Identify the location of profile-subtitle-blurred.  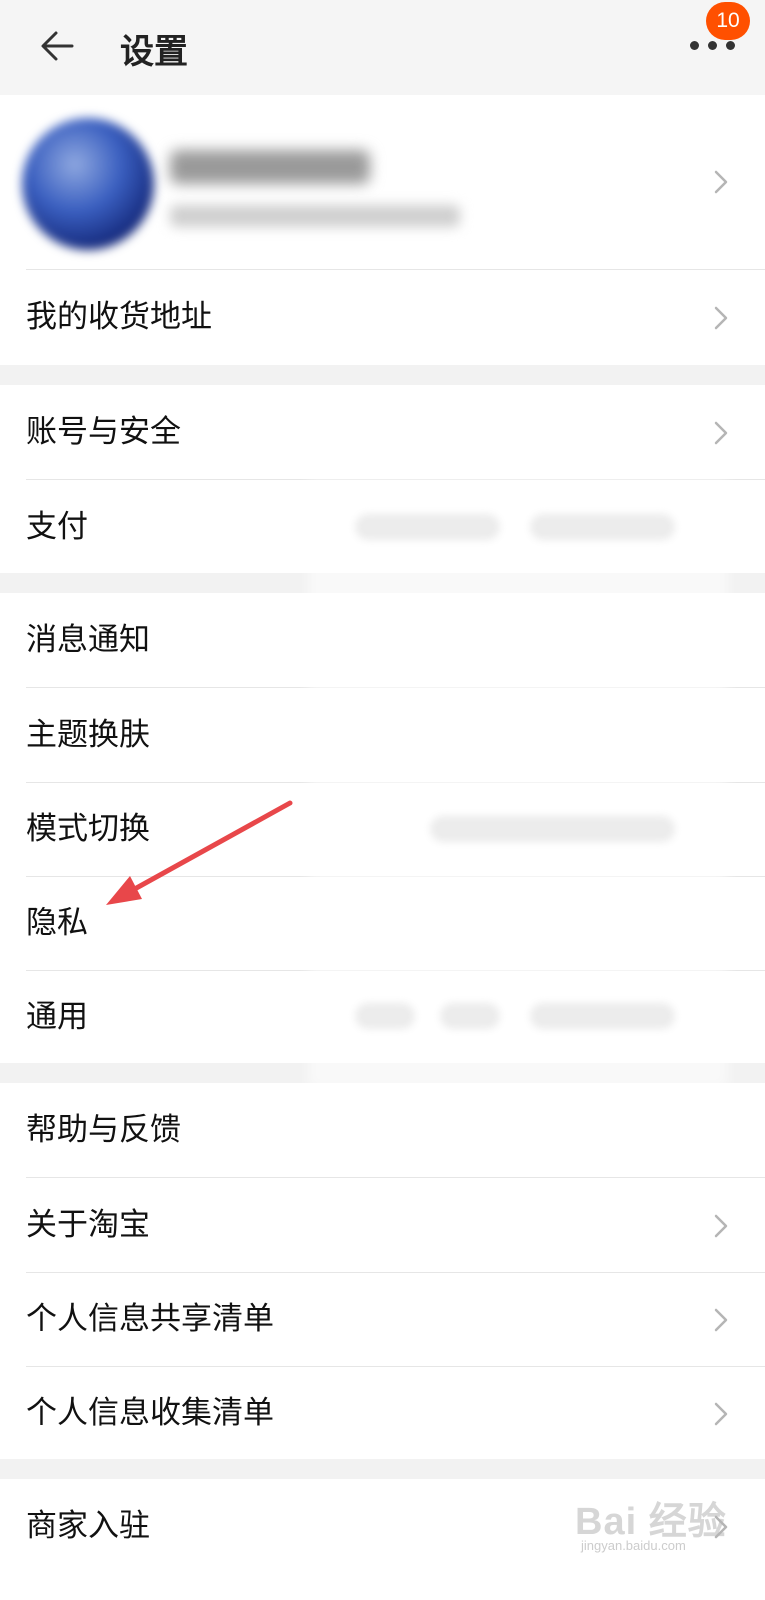
(315, 216).